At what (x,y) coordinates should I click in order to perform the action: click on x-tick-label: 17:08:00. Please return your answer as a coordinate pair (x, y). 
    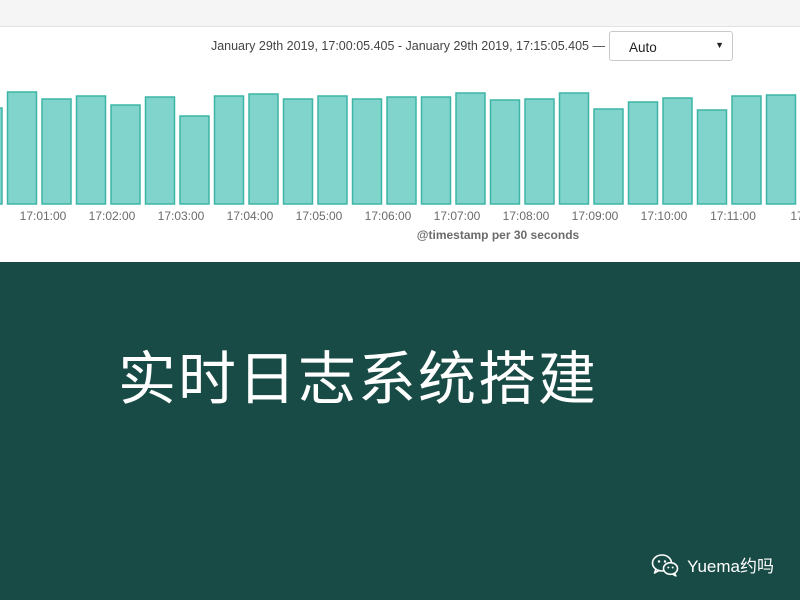
    Looking at the image, I should click on (526, 216).